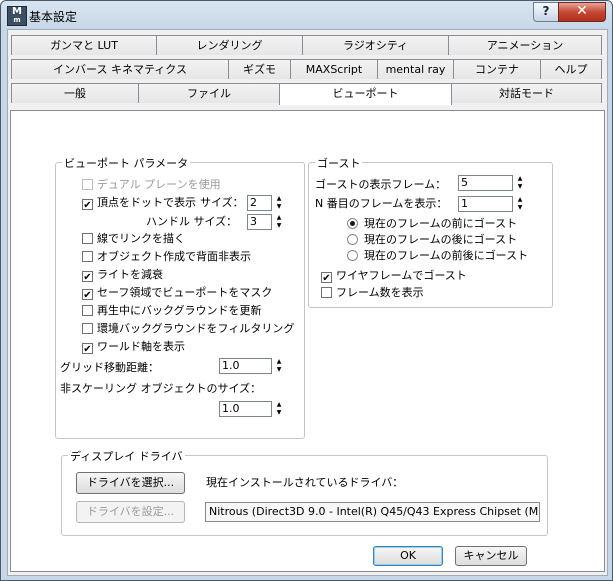  I want to click on window-title: 基本設定, so click(53, 17).